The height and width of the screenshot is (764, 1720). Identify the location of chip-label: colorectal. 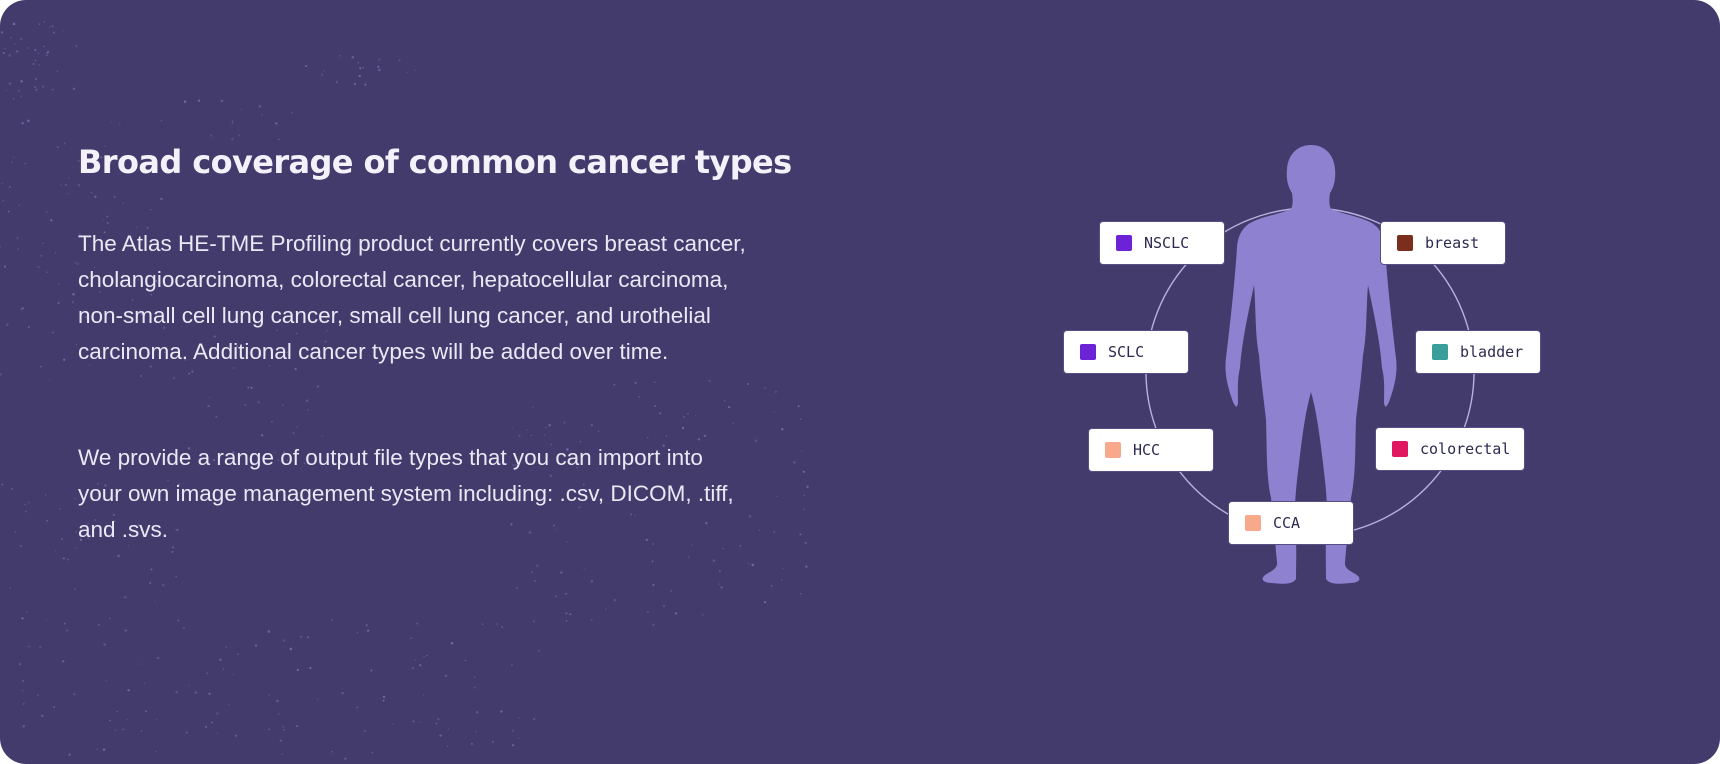
(1465, 449).